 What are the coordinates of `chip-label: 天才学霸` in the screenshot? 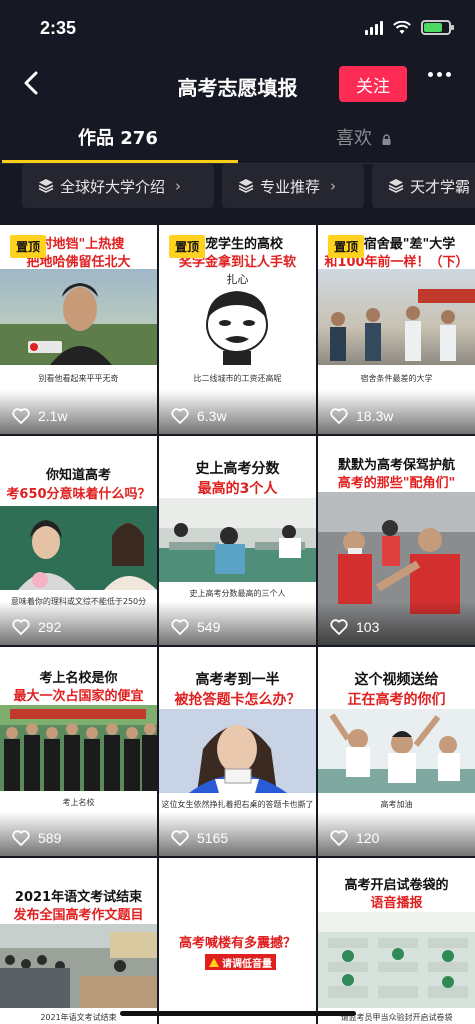 It's located at (440, 186).